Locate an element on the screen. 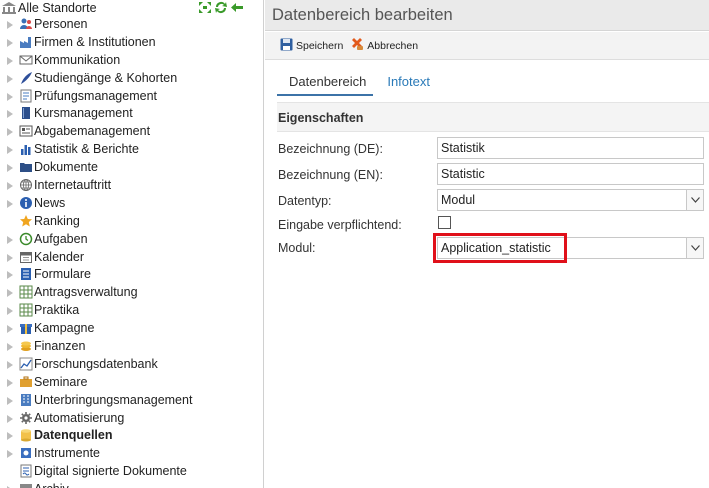  tree-item-label: Kalender is located at coordinates (59, 256).